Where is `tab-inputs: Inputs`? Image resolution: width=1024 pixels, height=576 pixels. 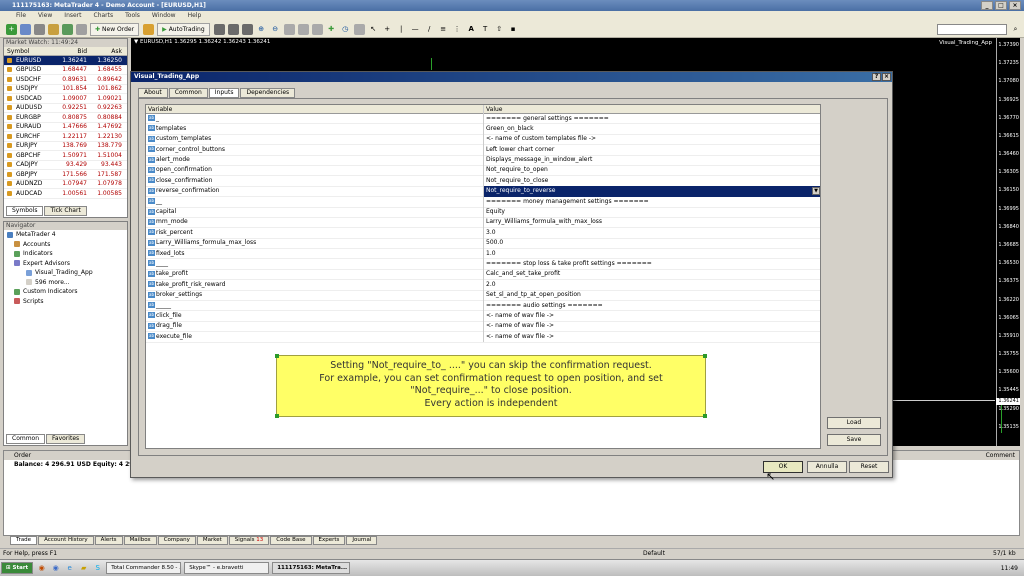 tab-inputs: Inputs is located at coordinates (224, 93).